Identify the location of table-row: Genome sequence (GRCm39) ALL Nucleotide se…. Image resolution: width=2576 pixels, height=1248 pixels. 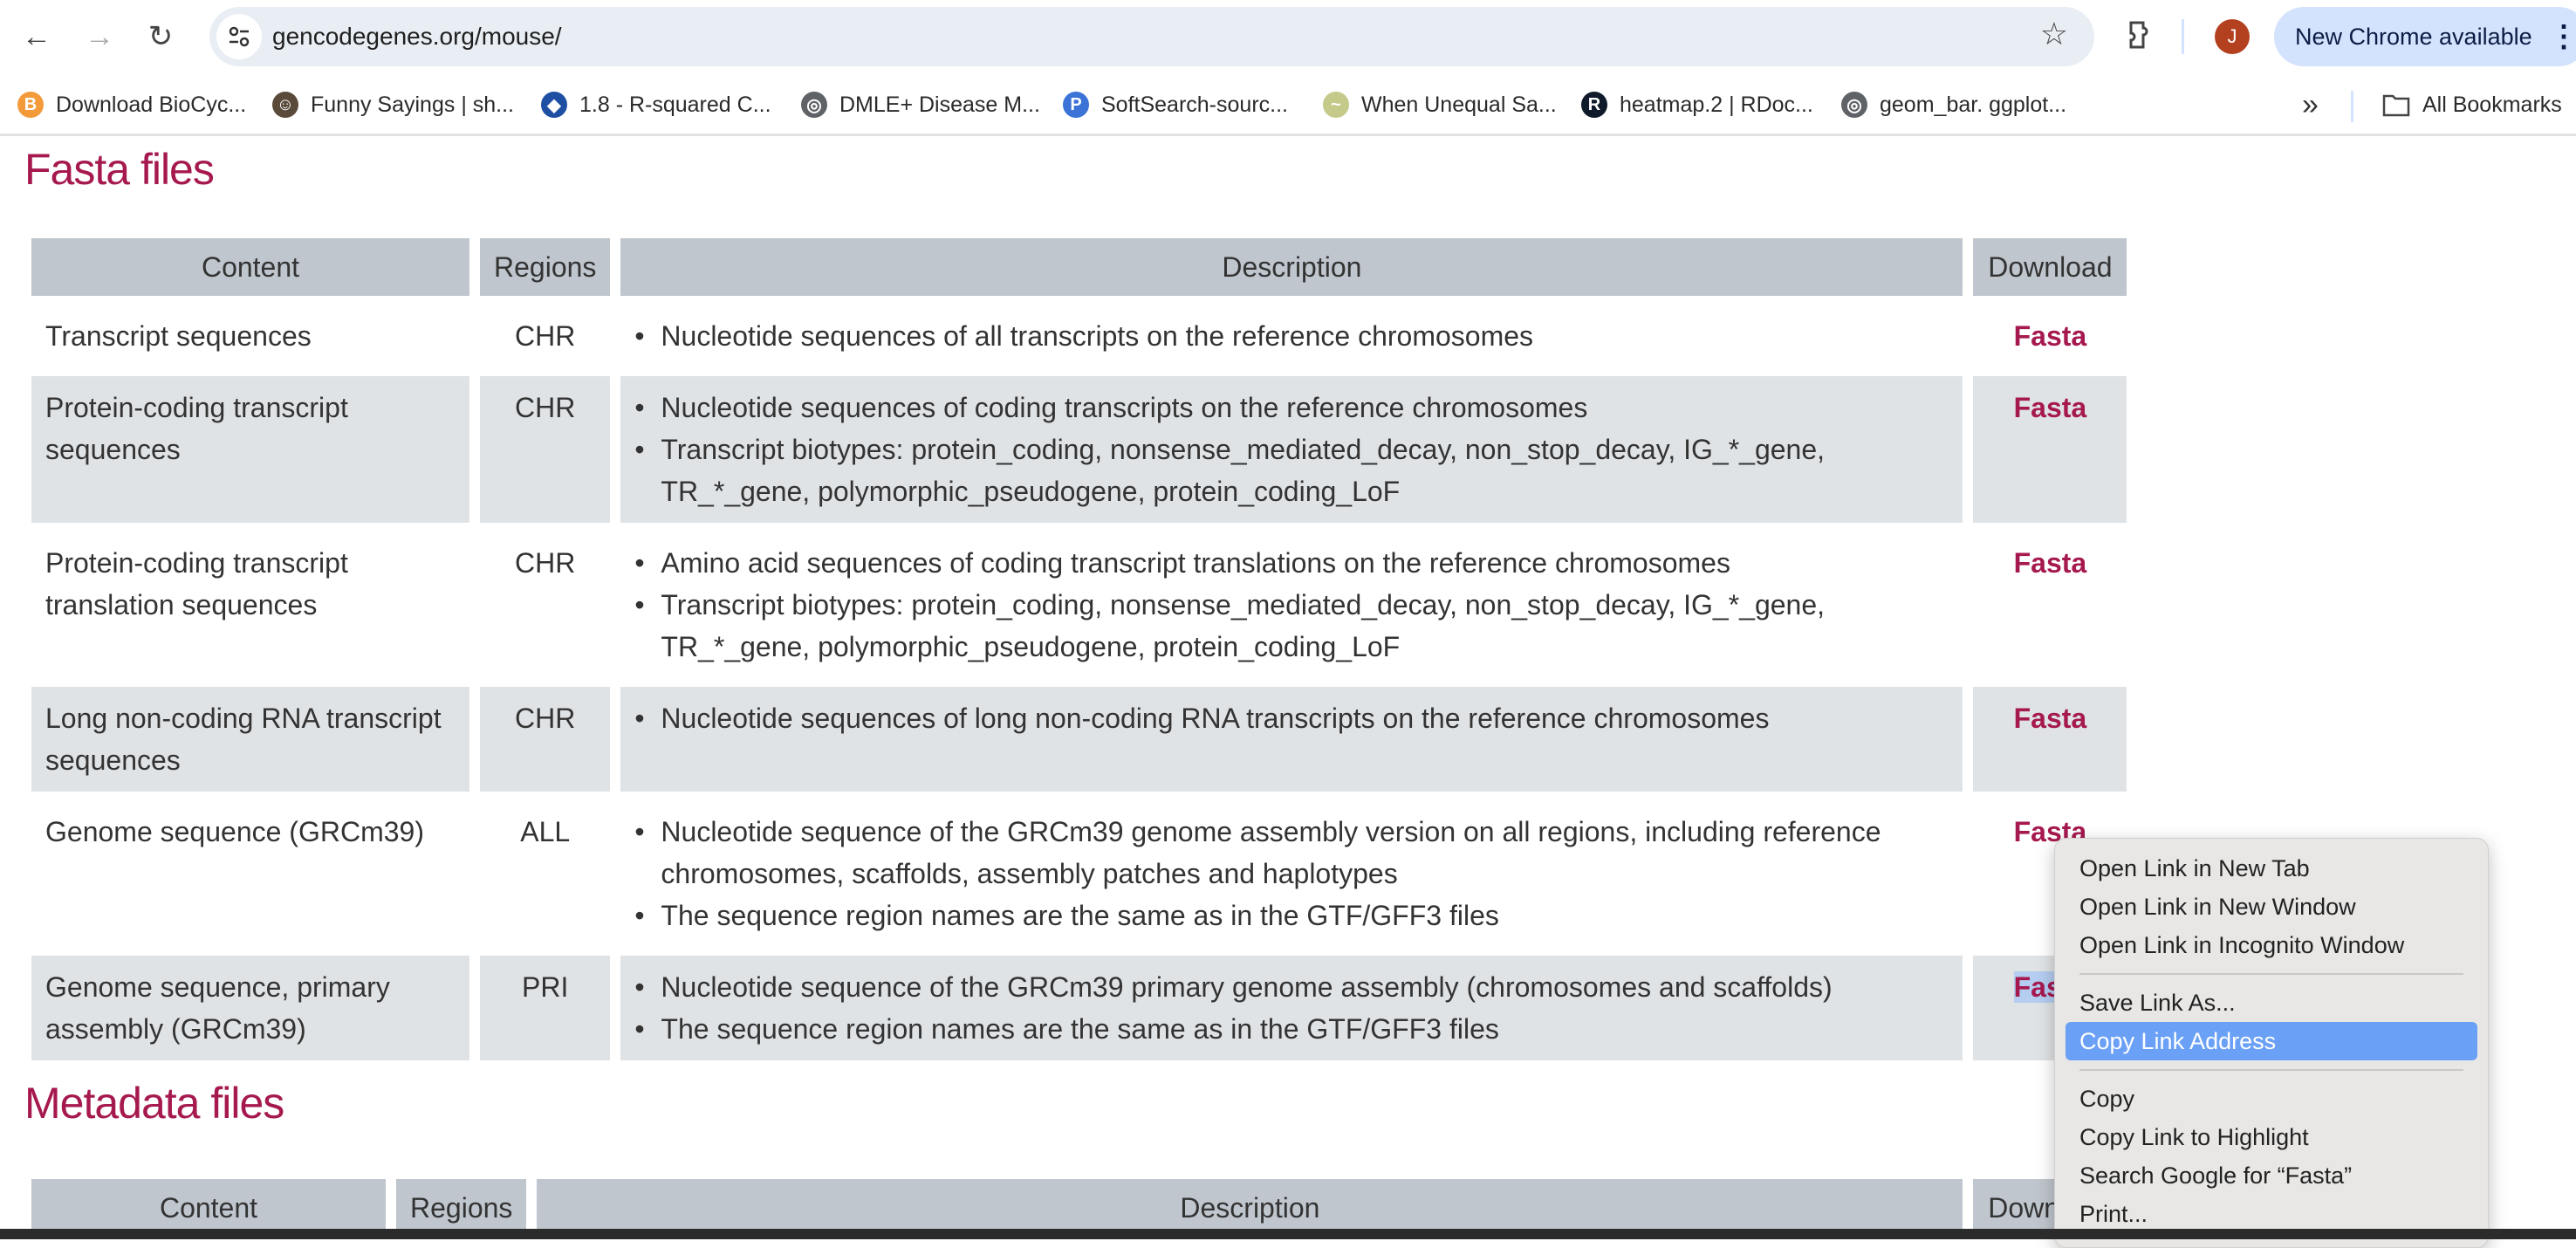
(1079, 873).